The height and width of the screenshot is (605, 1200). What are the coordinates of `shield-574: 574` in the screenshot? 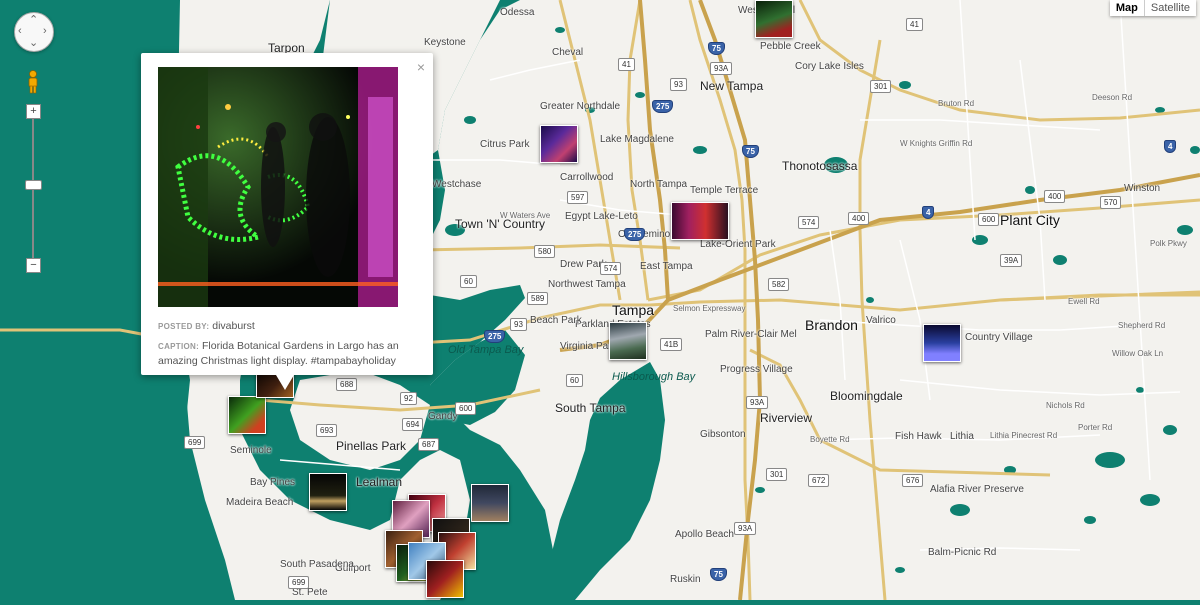 It's located at (611, 268).